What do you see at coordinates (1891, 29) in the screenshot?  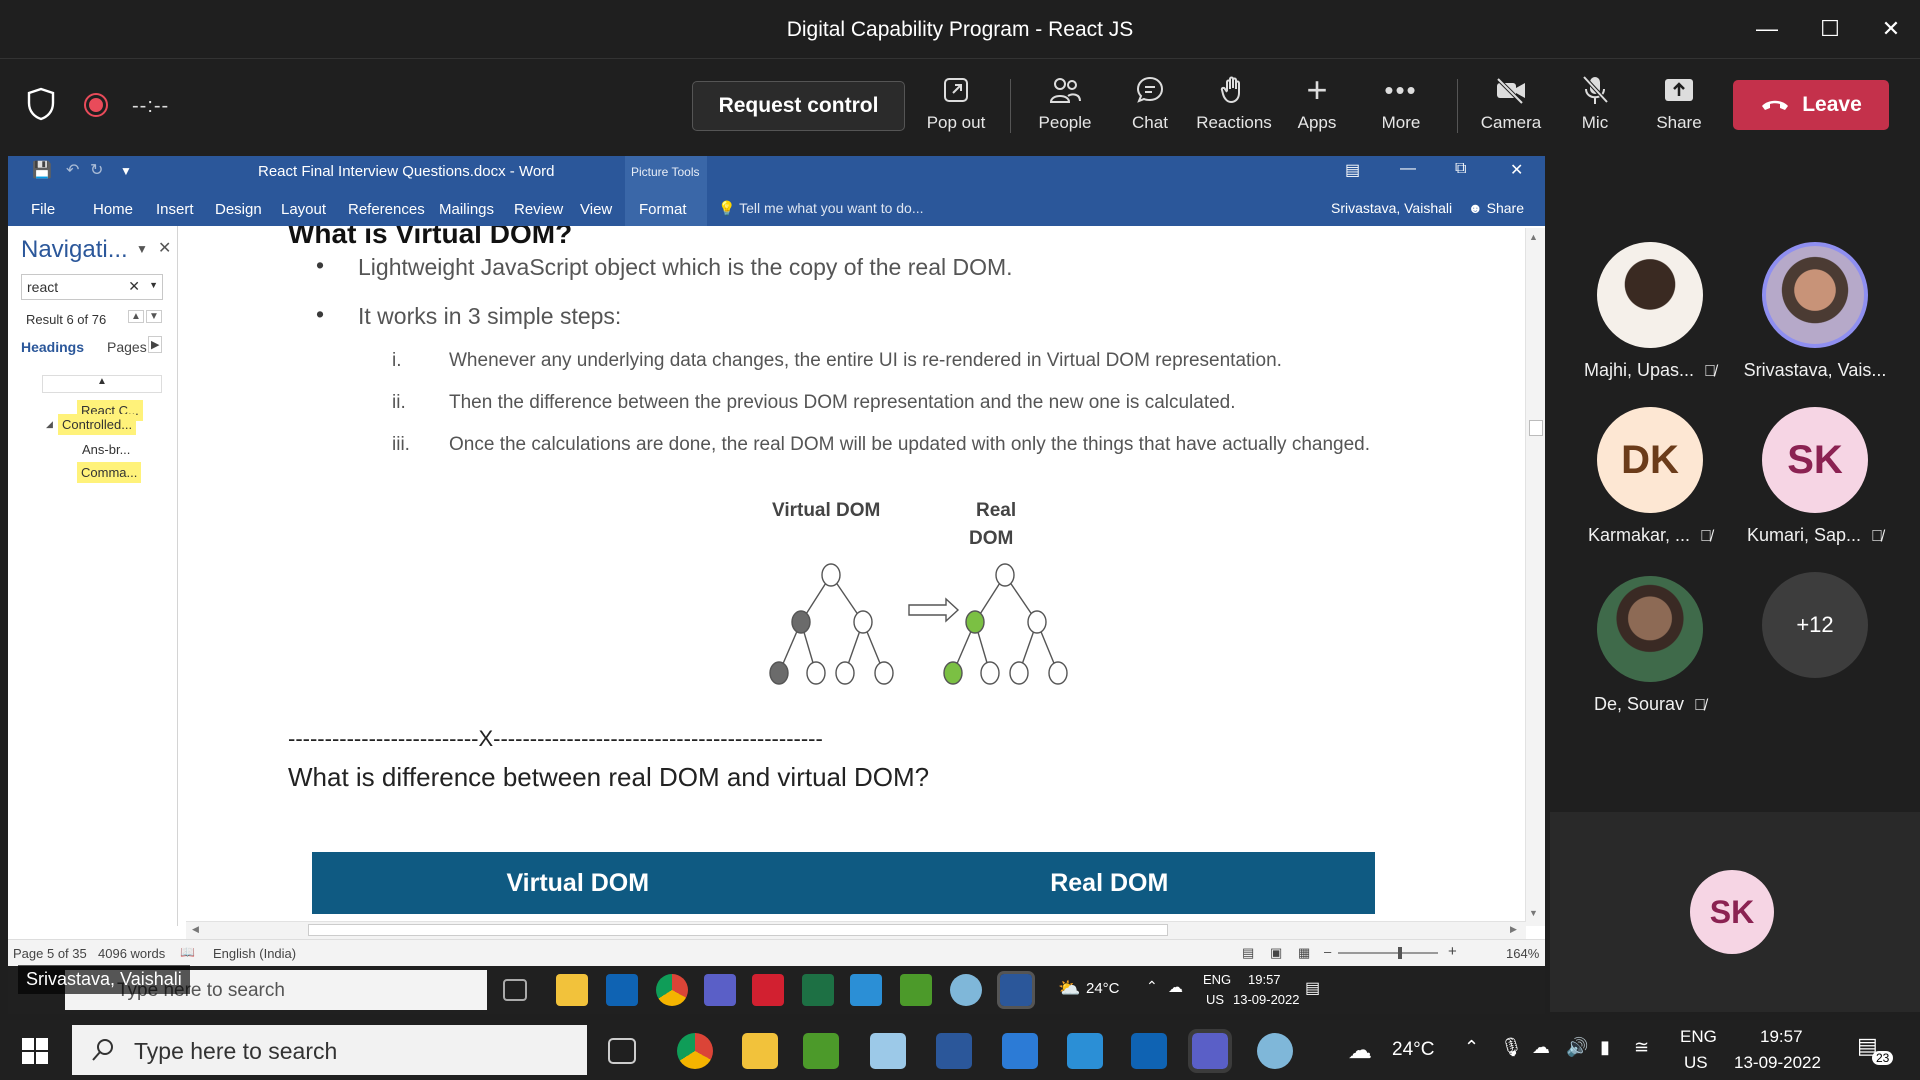 I see `close-button: ✕` at bounding box center [1891, 29].